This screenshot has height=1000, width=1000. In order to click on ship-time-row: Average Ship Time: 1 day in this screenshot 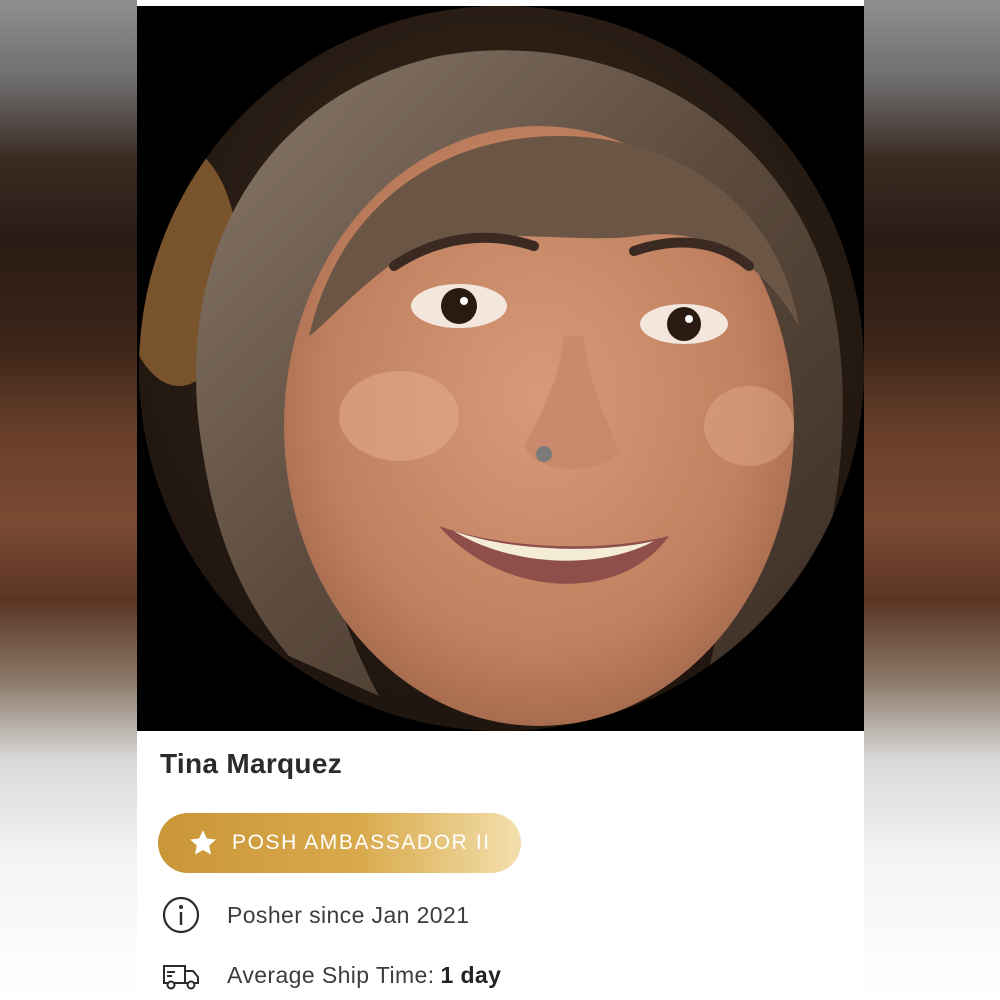, I will do `click(331, 975)`.